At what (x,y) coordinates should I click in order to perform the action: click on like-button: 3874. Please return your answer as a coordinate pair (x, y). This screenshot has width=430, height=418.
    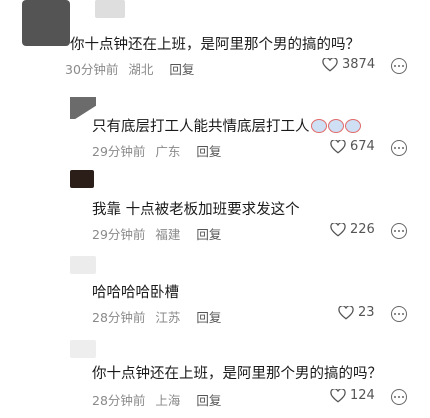
    Looking at the image, I should click on (348, 64).